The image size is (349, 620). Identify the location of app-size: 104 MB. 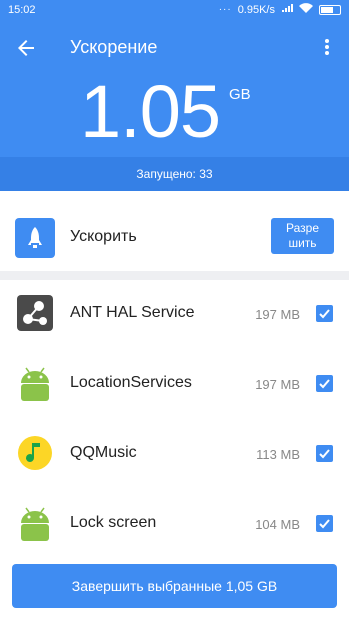
(277, 524).